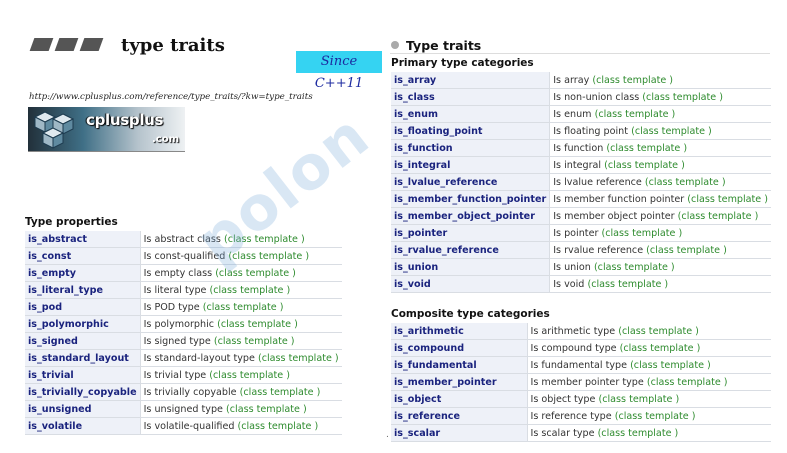  Describe the element at coordinates (183, 409) in the screenshot. I see `trait-description-text: Is unsigned type` at that location.